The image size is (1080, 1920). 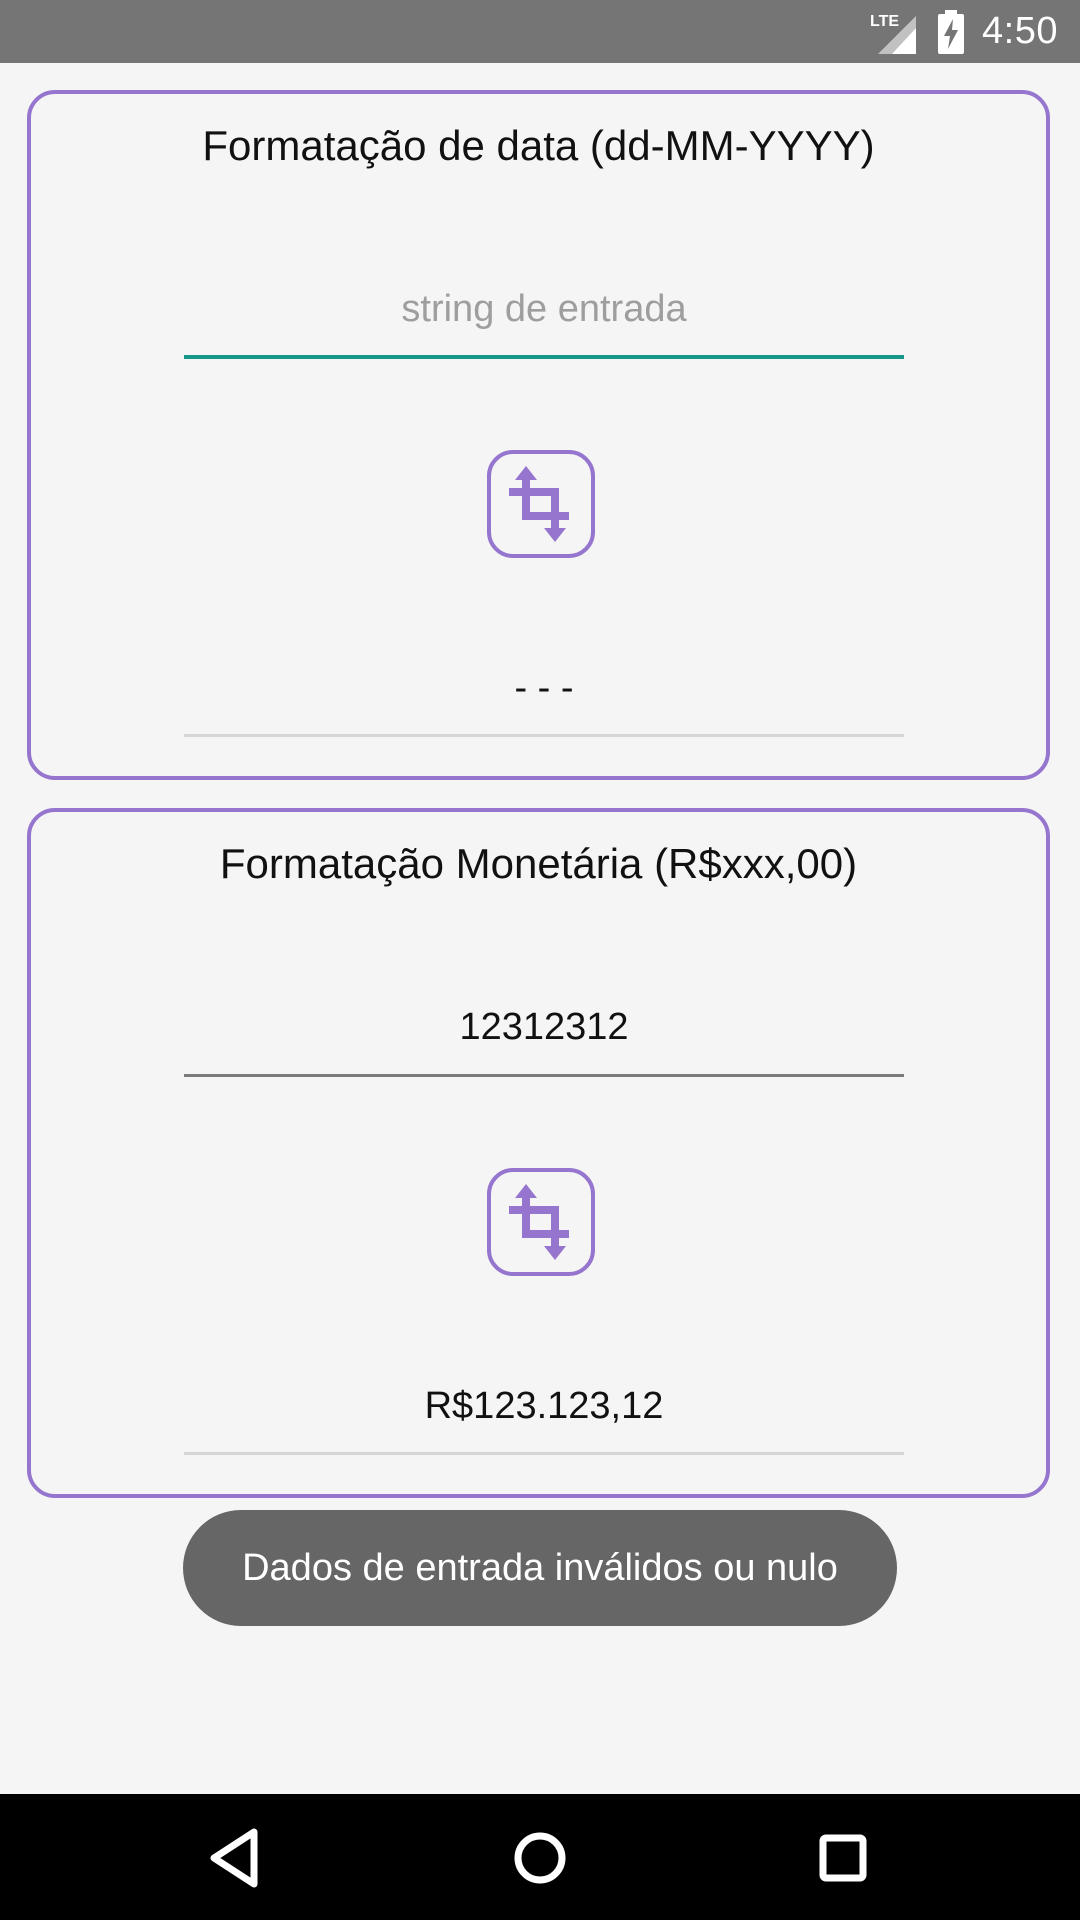 I want to click on currency-output-field: R$123.123,12, so click(x=544, y=1407).